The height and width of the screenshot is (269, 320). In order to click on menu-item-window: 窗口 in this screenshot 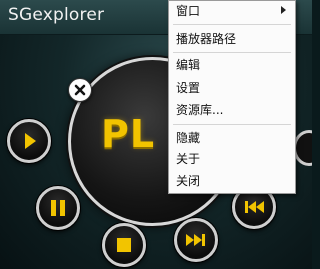, I will do `click(232, 11)`.